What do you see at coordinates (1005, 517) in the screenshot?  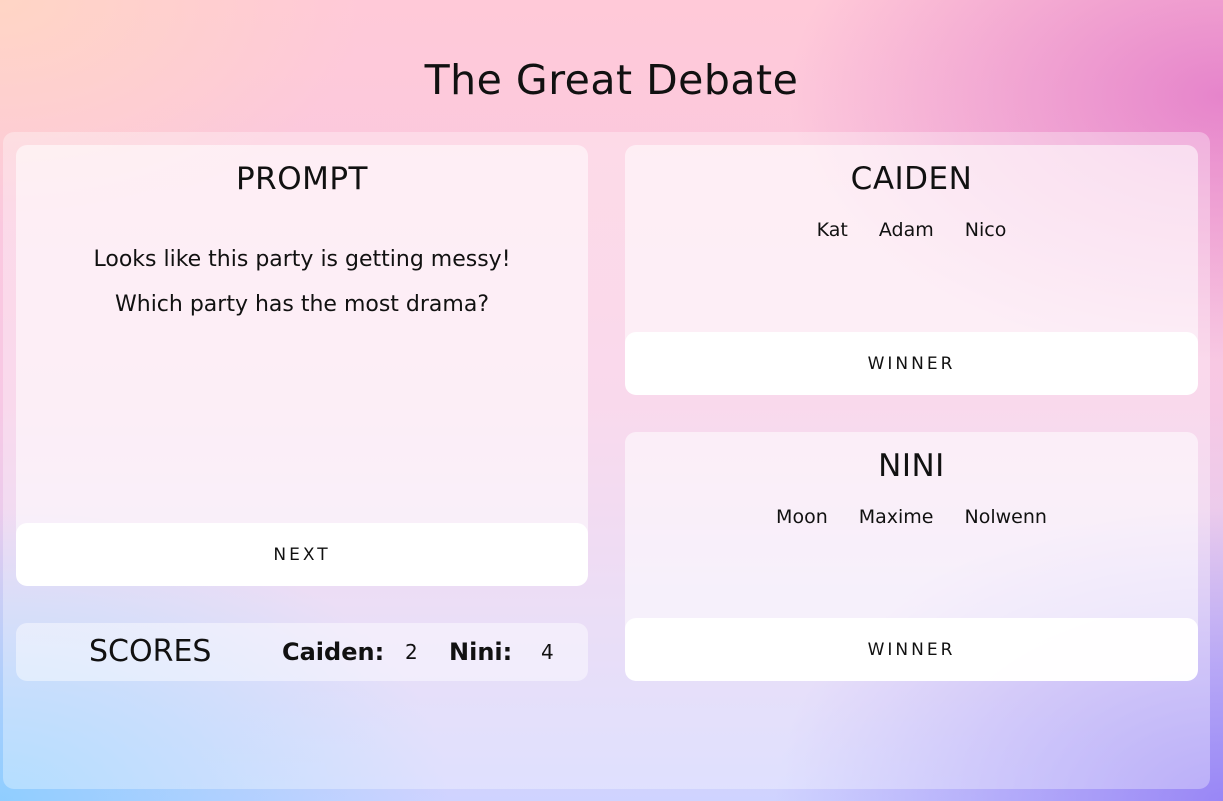 I see `team-member: Nolwenn` at bounding box center [1005, 517].